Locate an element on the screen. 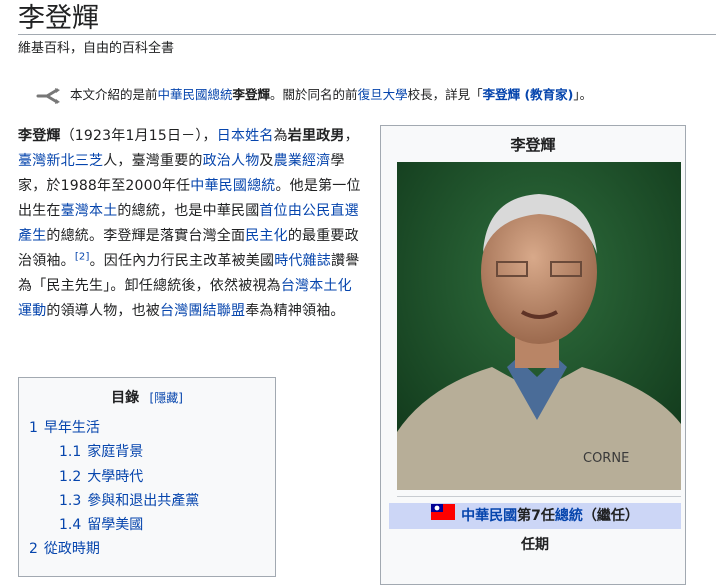  title-divider is located at coordinates (367, 34).